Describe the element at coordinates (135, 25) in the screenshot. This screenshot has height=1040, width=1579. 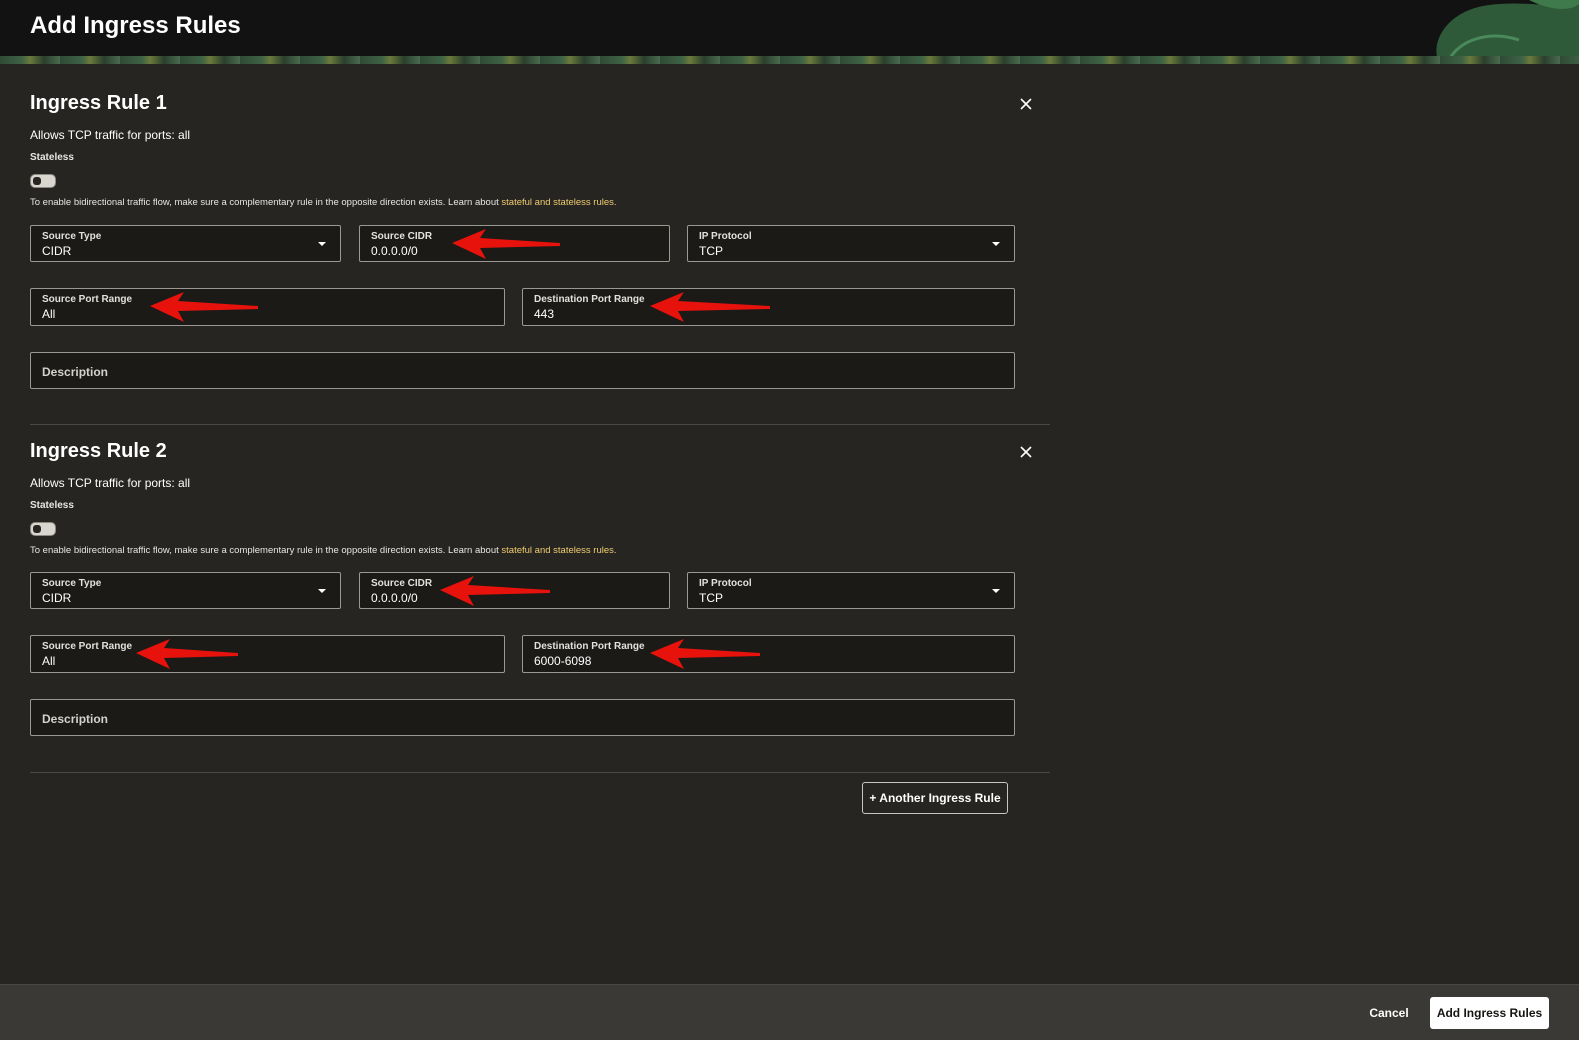
I see `page-title: Add Ingress Rules` at that location.